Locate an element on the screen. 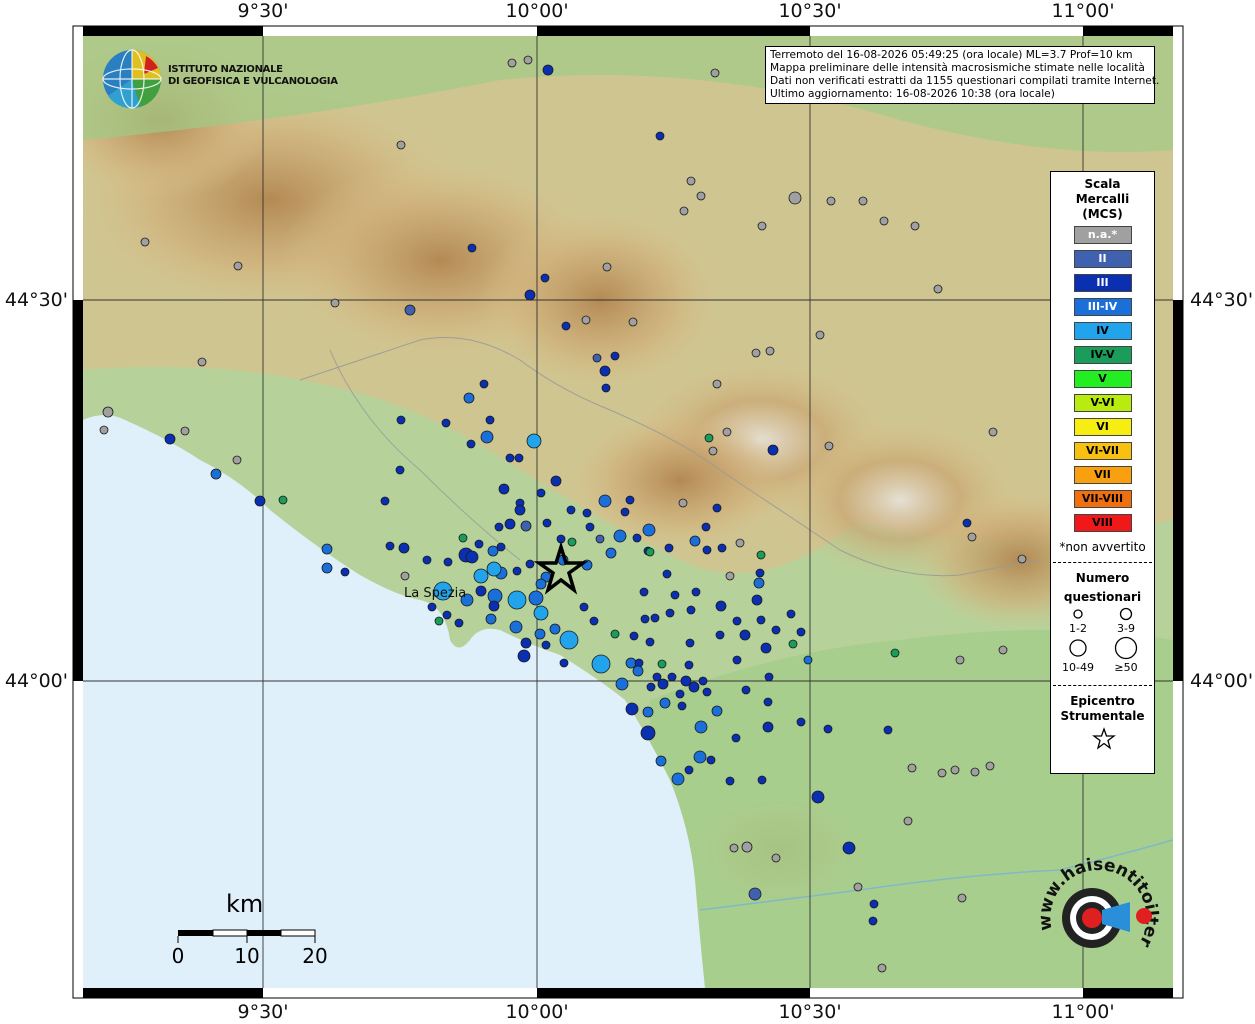 The height and width of the screenshot is (1024, 1255). lon-label-bottom-2: 10°00' is located at coordinates (537, 1012).